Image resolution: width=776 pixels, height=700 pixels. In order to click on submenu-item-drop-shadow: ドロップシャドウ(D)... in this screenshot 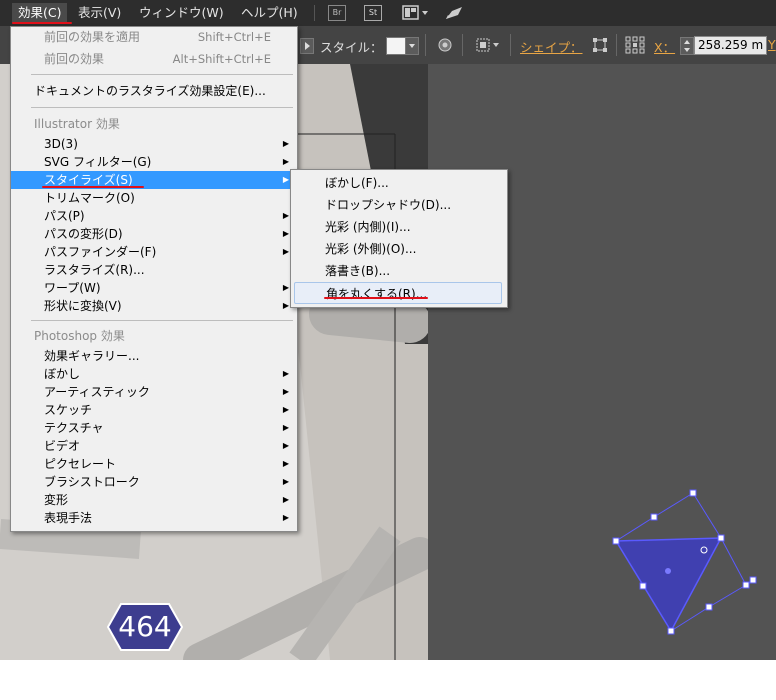, I will do `click(399, 205)`.